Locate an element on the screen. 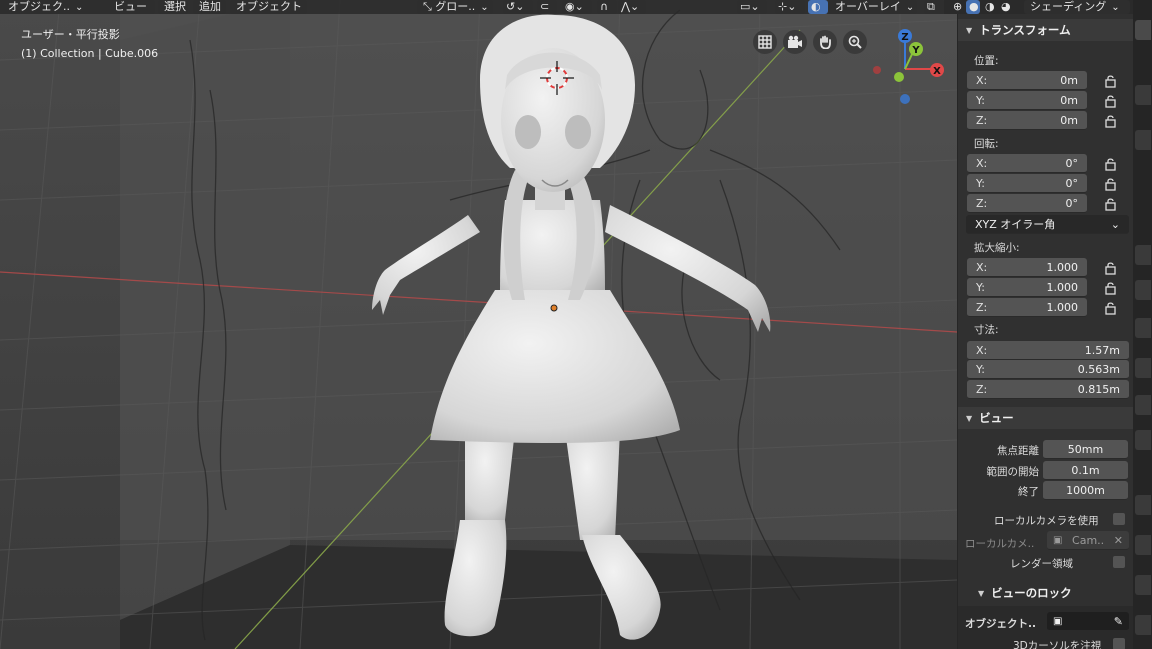  lock-cursor-label: 3Dカーソルを注視 is located at coordinates (1057, 644).